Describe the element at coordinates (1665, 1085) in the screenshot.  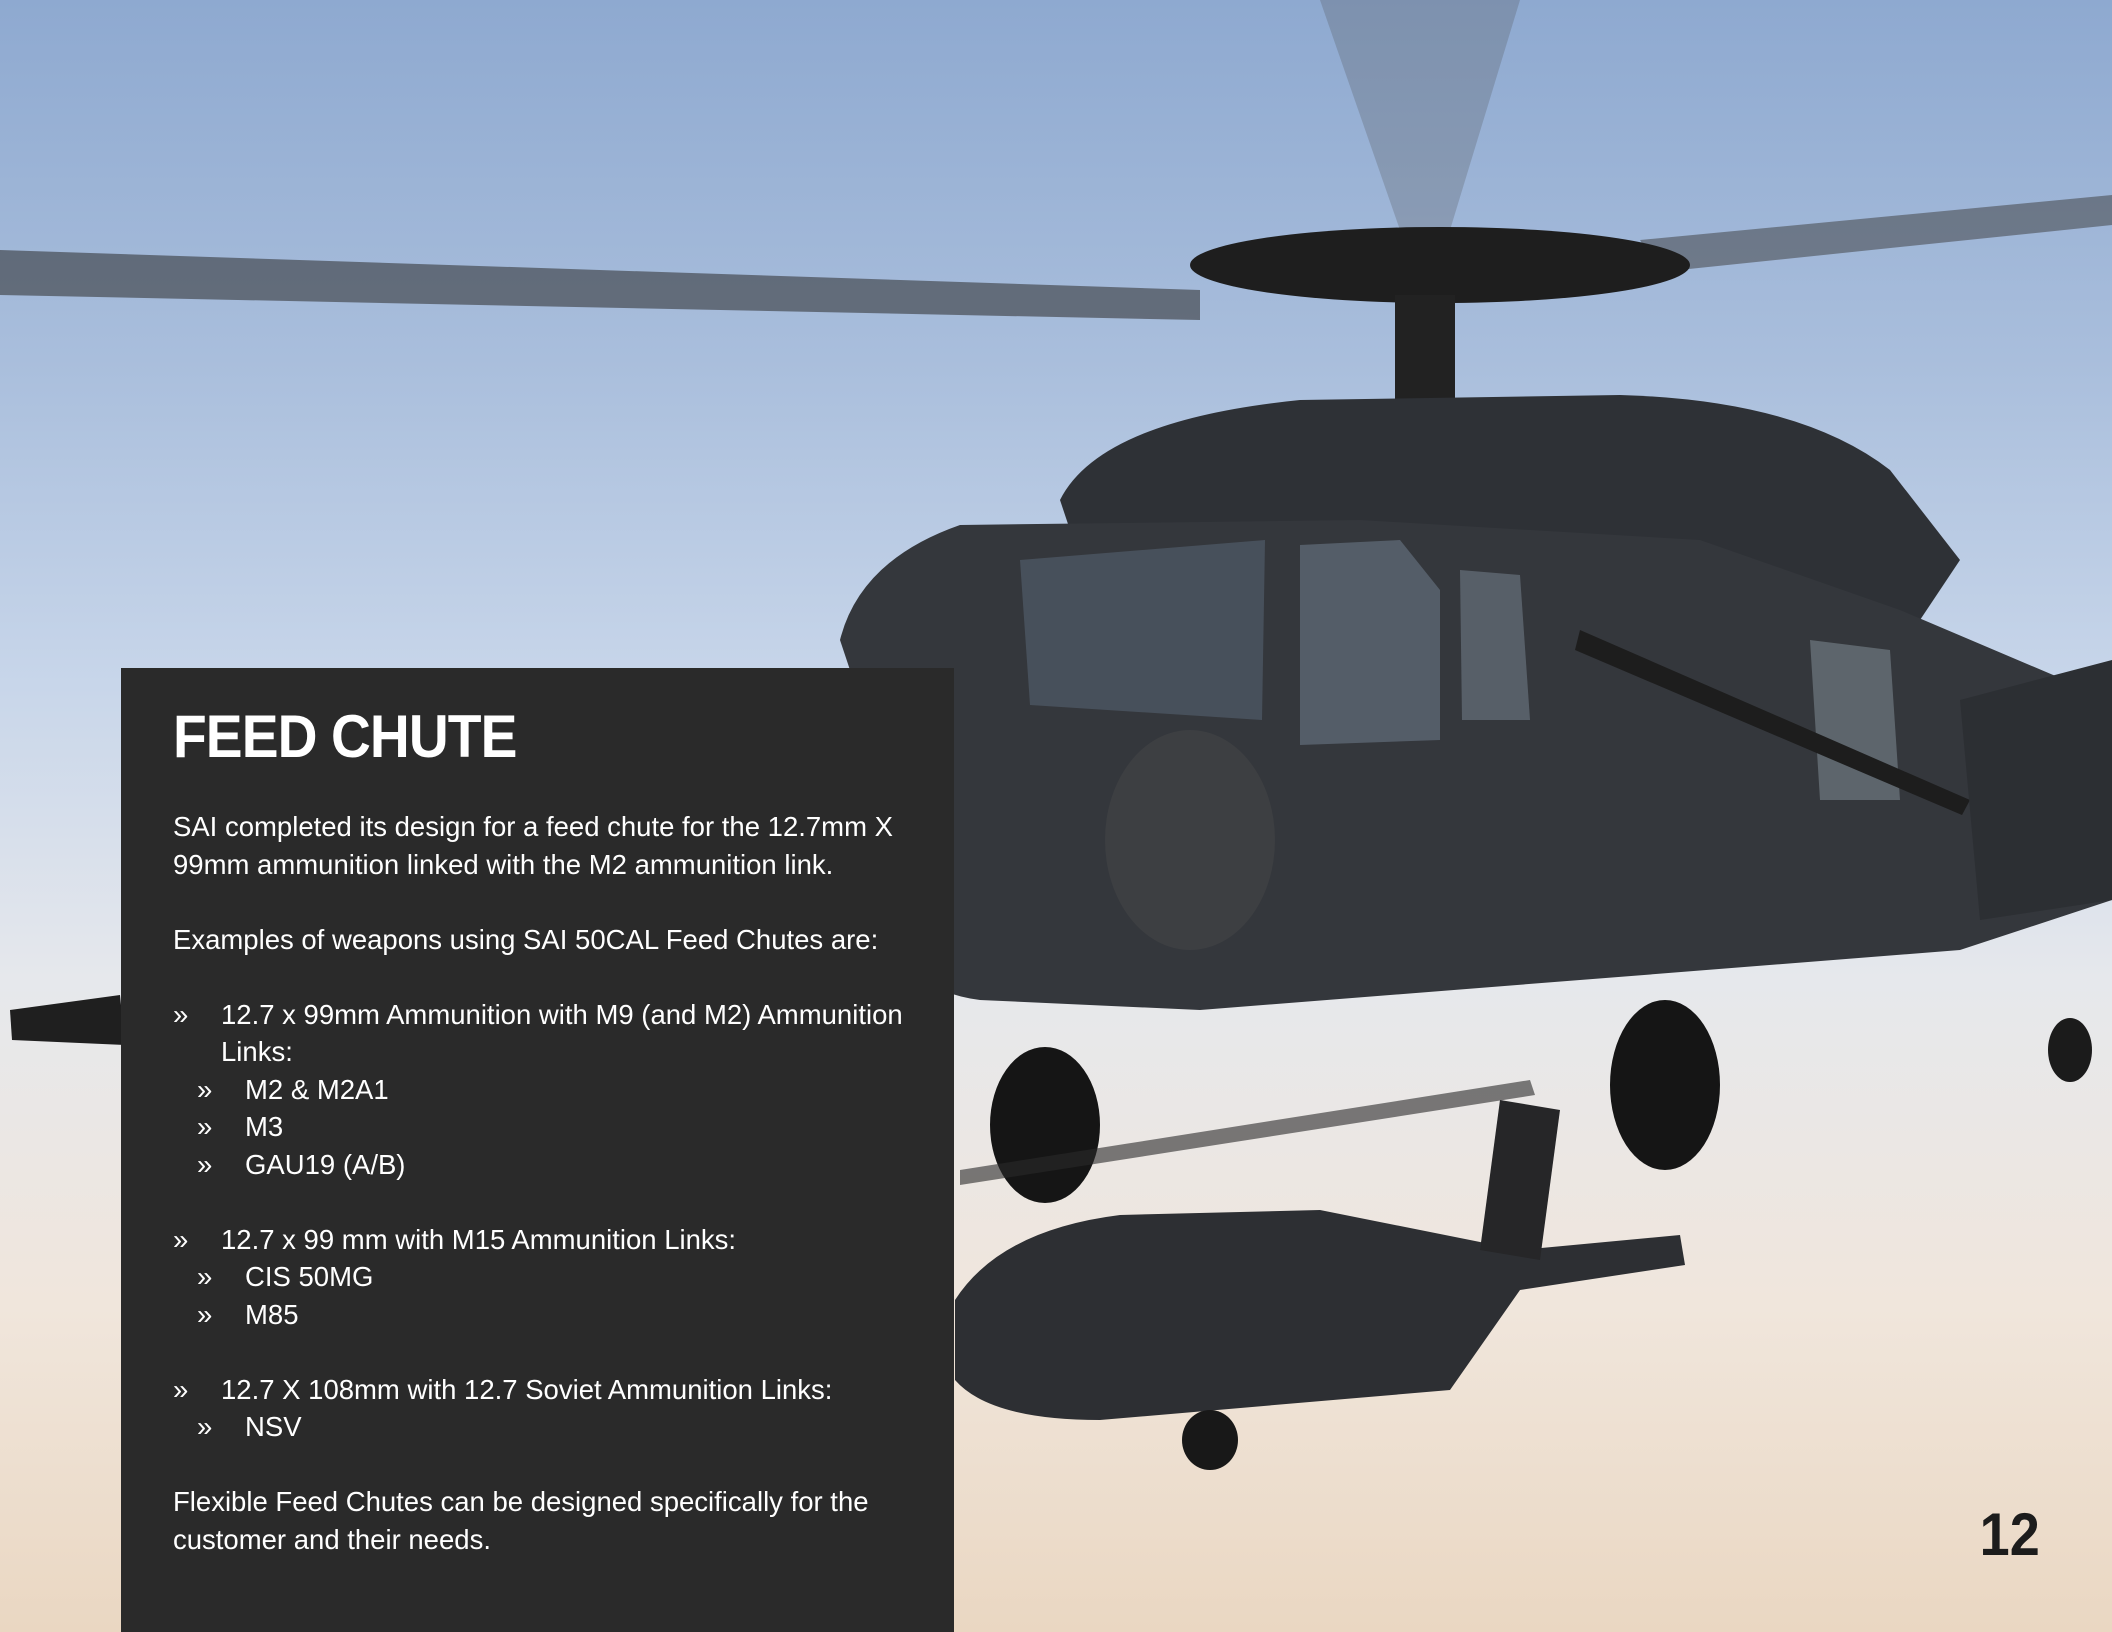
I see `landing-wheel-right` at that location.